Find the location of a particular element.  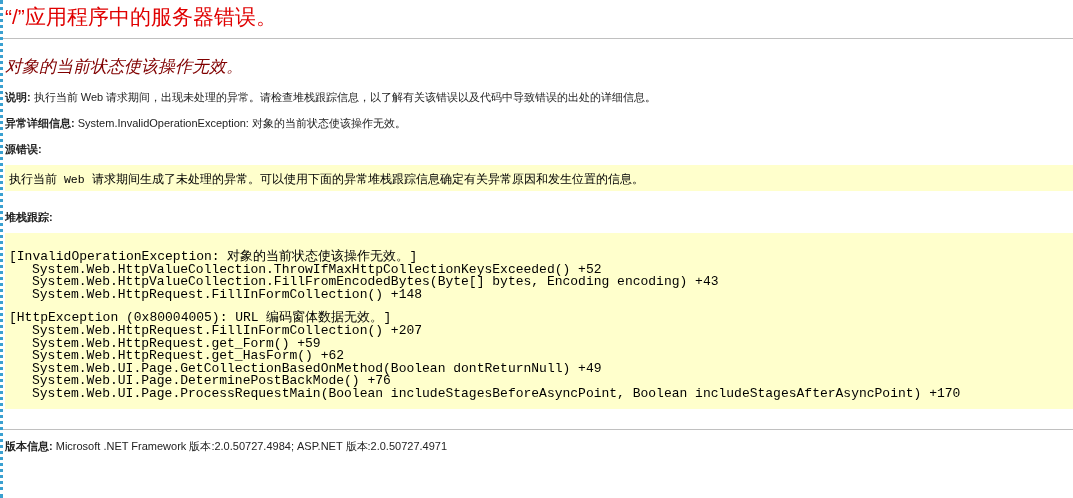

description-text: 说明: 执行当前 Web 请求期间，出现未处理的异常。请检查堆栈跟踪信息，以了解有关该错误以及代码中导致错误的出处的详细信息。 is located at coordinates (331, 97).